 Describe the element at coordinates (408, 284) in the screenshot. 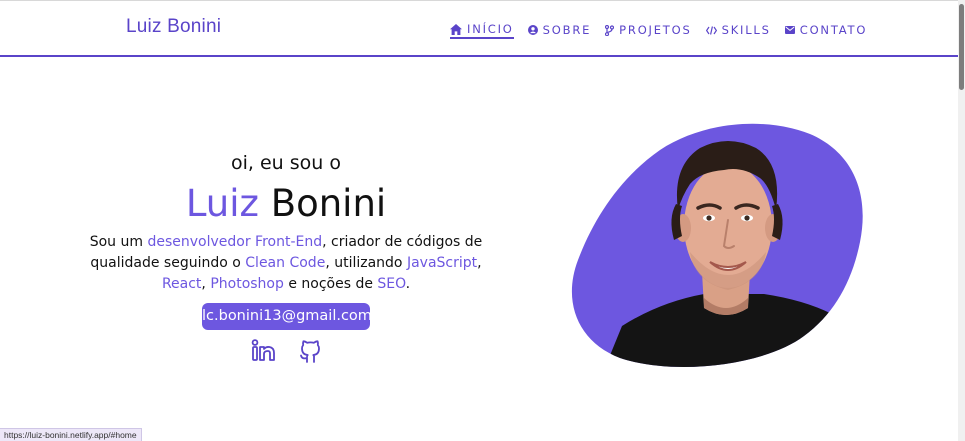

I see `desc-text: .` at that location.